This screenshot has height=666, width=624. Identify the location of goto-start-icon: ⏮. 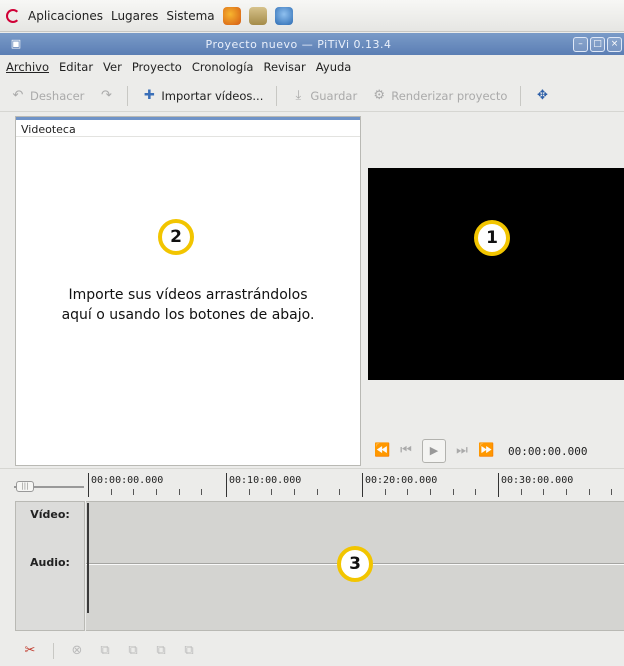
(406, 451).